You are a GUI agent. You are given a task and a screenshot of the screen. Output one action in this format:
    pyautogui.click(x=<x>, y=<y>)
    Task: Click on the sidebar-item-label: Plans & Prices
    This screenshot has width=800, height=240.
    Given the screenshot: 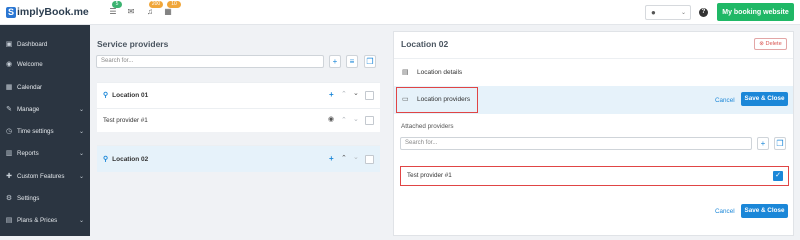 What is the action you would take?
    pyautogui.click(x=37, y=220)
    